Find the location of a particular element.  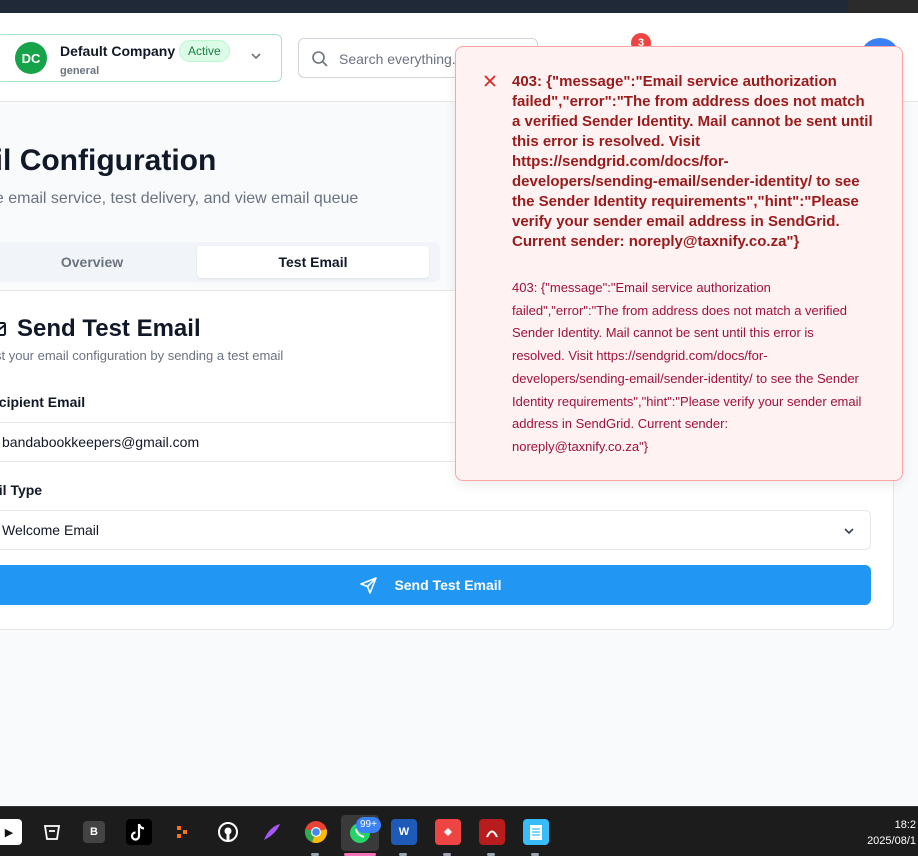

taskbar: ▶ B 99+ W 18:2 2025/08/1 is located at coordinates (459, 831).